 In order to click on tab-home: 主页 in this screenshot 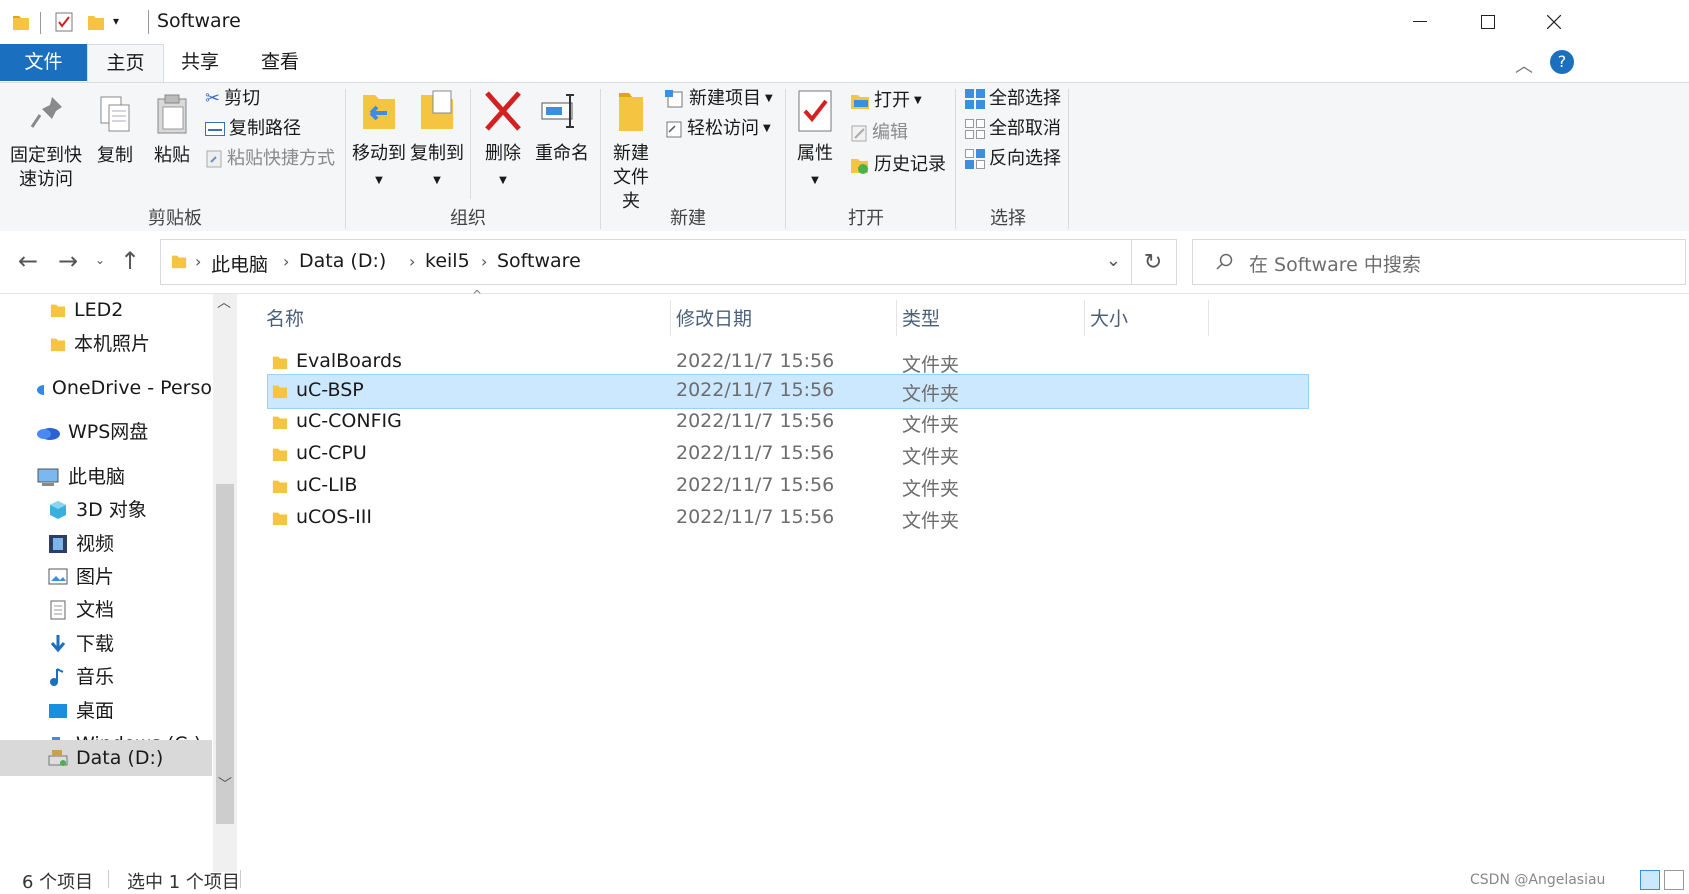, I will do `click(125, 63)`.